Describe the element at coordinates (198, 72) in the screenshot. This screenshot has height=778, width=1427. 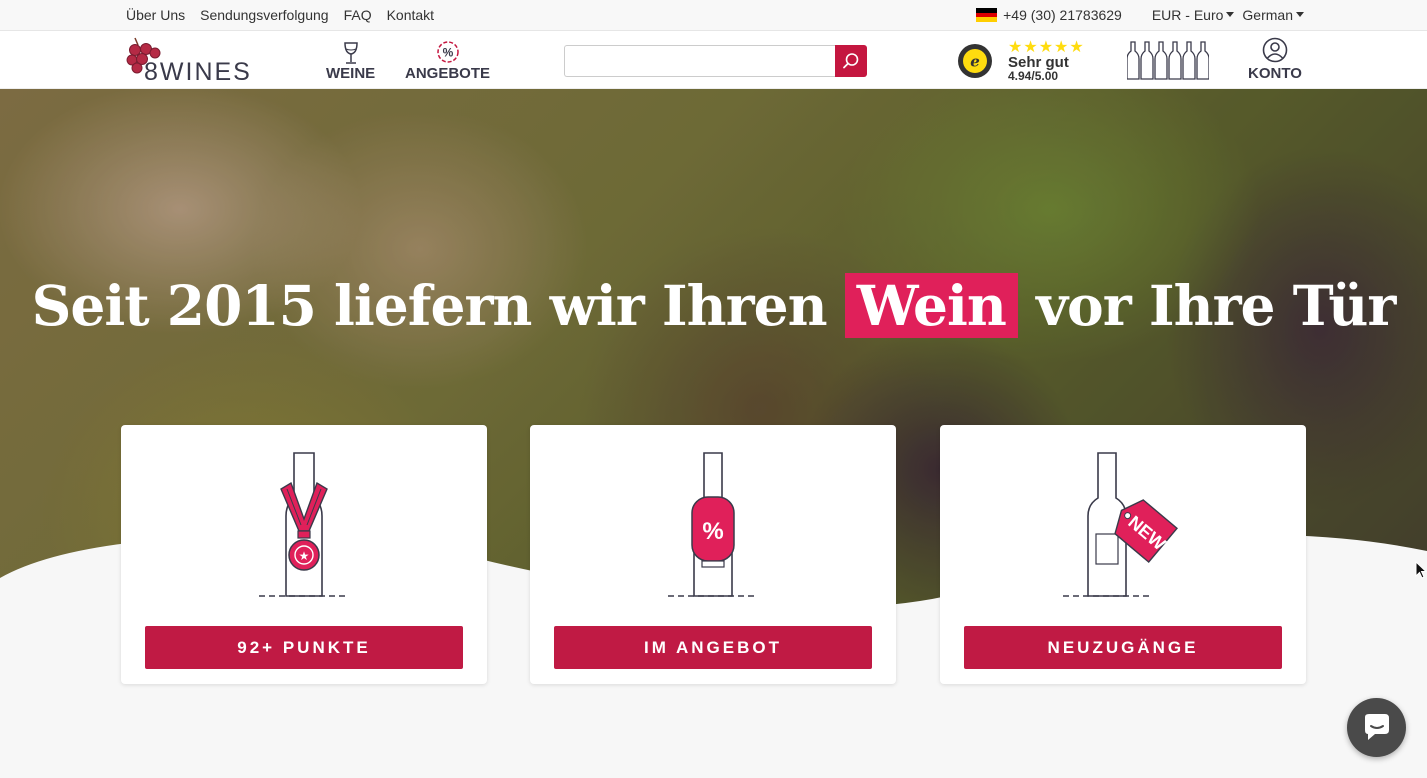
I see `logo-wordmark: 8WINES` at that location.